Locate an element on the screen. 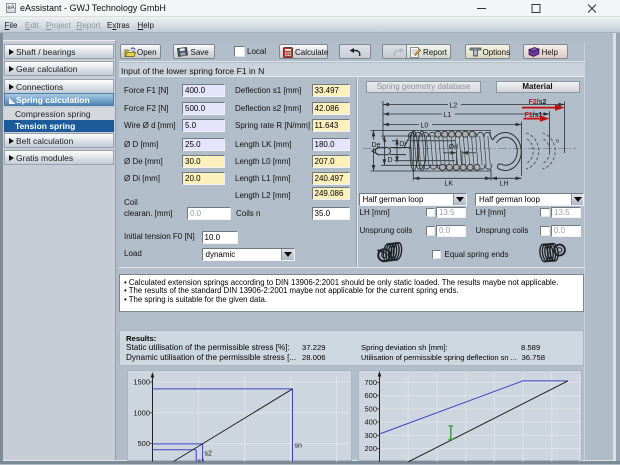 Image resolution: width=620 pixels, height=465 pixels. svg-text: s1 is located at coordinates (202, 460).